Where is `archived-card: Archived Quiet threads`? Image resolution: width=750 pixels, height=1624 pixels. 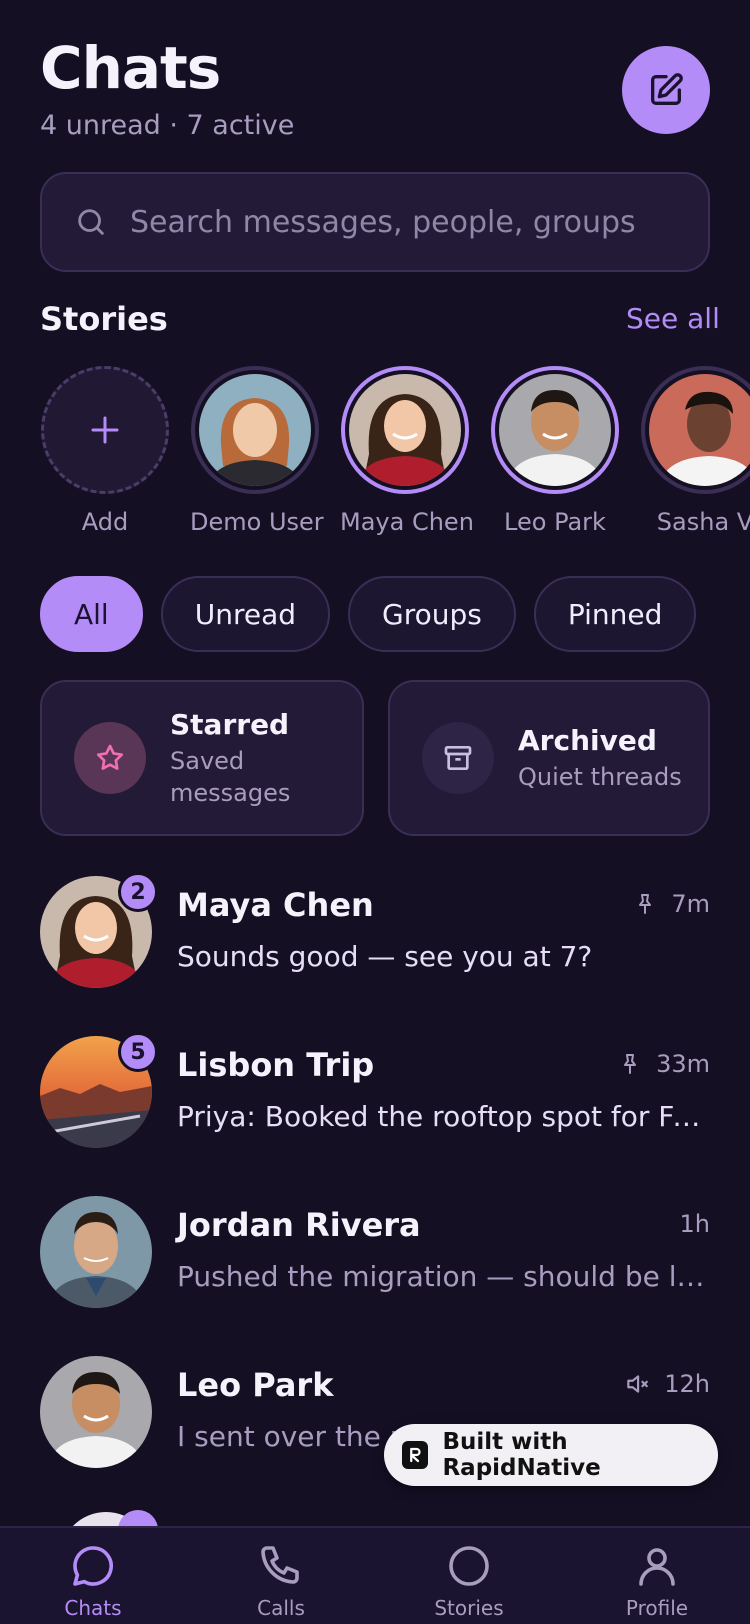
archived-card: Archived Quiet threads is located at coordinates (549, 758).